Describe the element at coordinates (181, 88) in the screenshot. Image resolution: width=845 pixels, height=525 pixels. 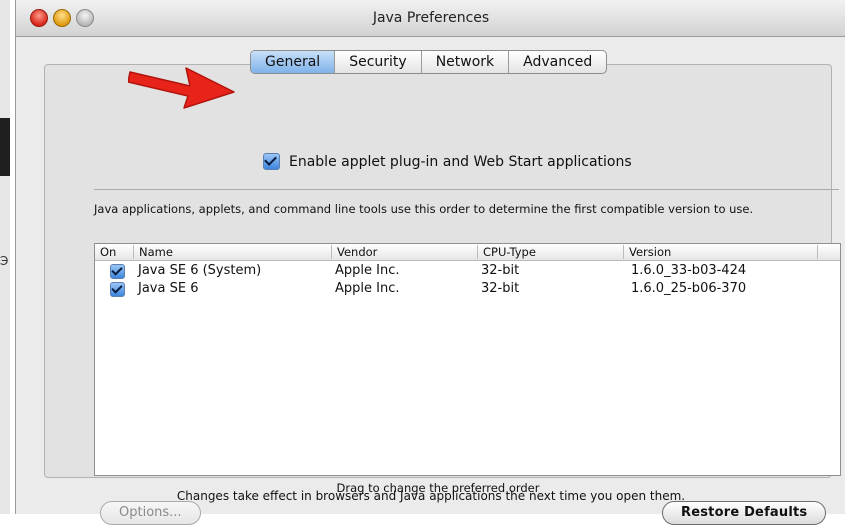
I see `red-arrow-icon` at that location.